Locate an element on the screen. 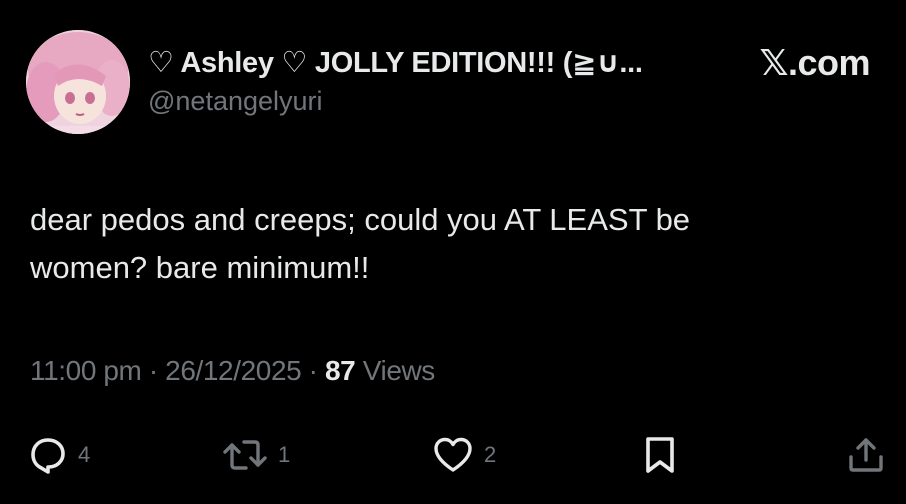  bookmark-icon is located at coordinates (660, 455).